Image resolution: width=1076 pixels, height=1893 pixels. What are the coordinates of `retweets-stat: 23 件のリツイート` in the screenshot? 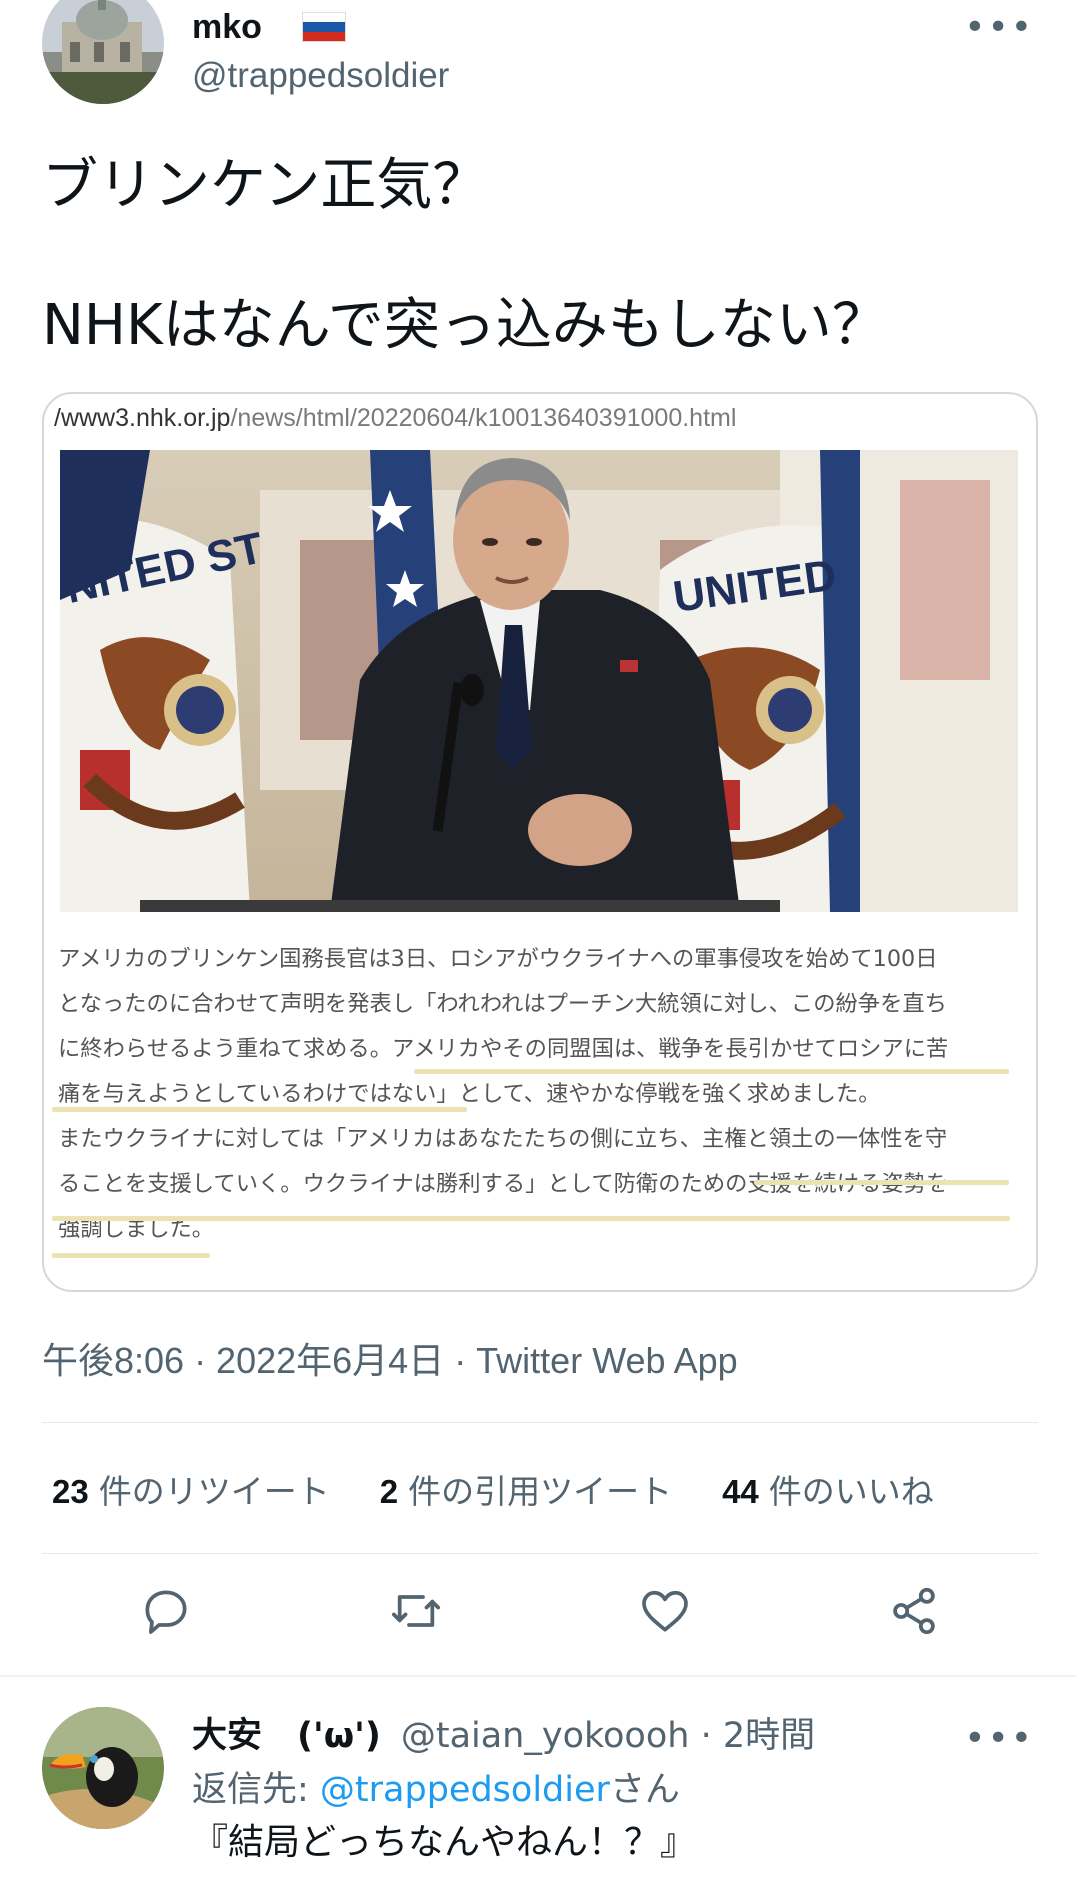 It's located at (191, 1489).